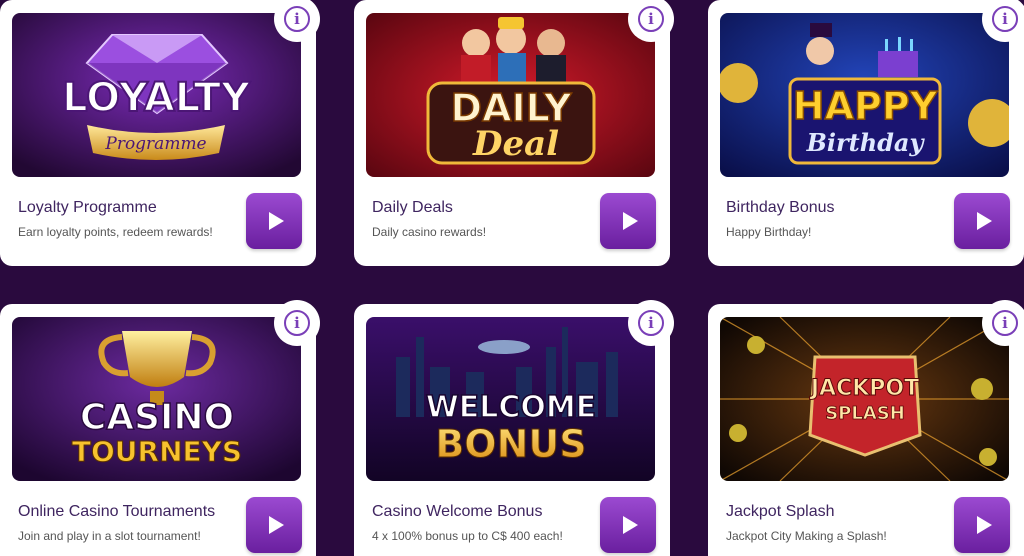 This screenshot has width=1024, height=556. Describe the element at coordinates (511, 407) in the screenshot. I see `banner-line1: WELCOME` at that location.